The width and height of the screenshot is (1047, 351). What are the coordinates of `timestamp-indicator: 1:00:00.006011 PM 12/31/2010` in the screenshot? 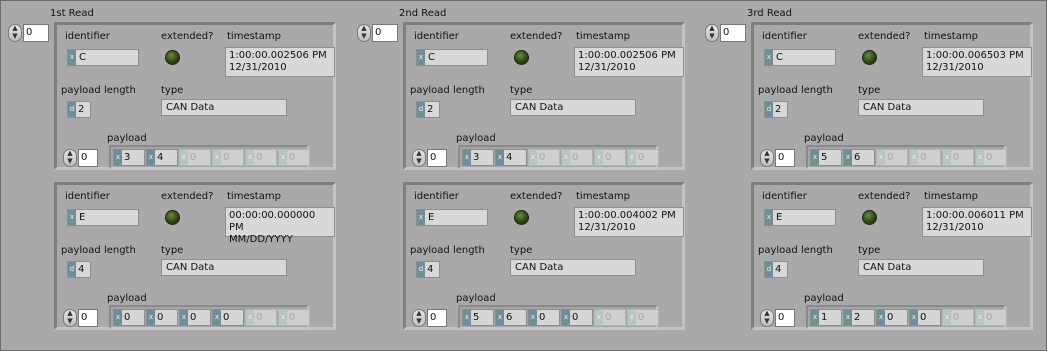 It's located at (977, 222).